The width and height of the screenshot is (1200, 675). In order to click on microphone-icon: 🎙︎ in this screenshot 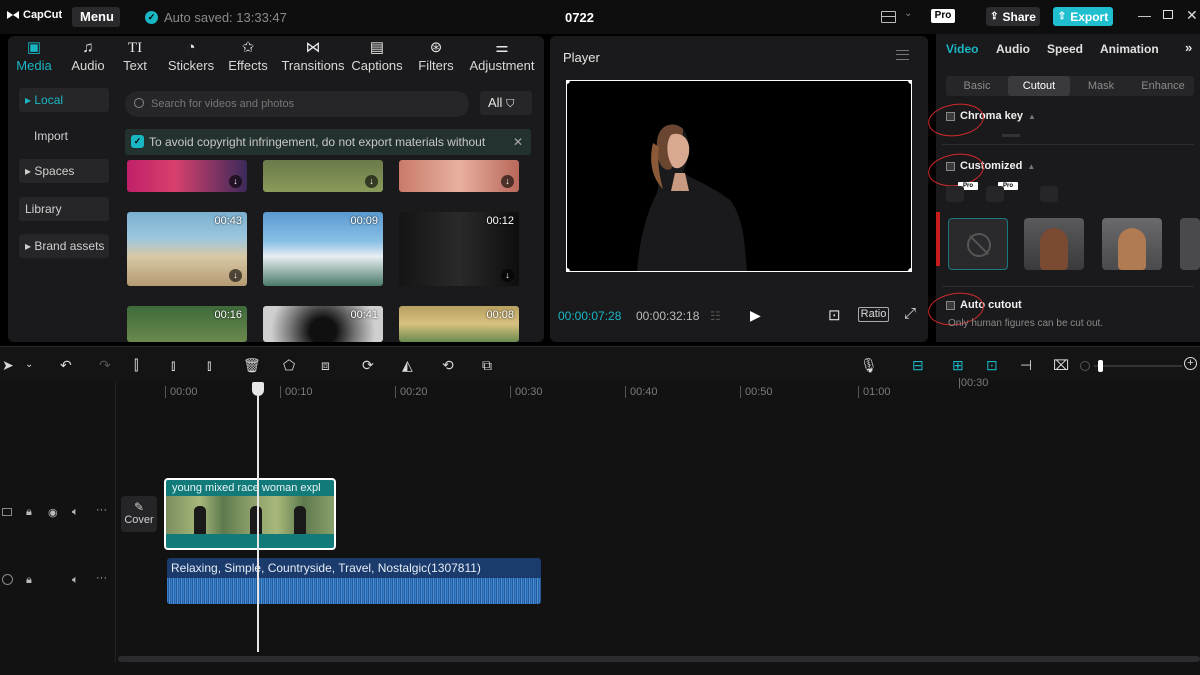, I will do `click(869, 365)`.